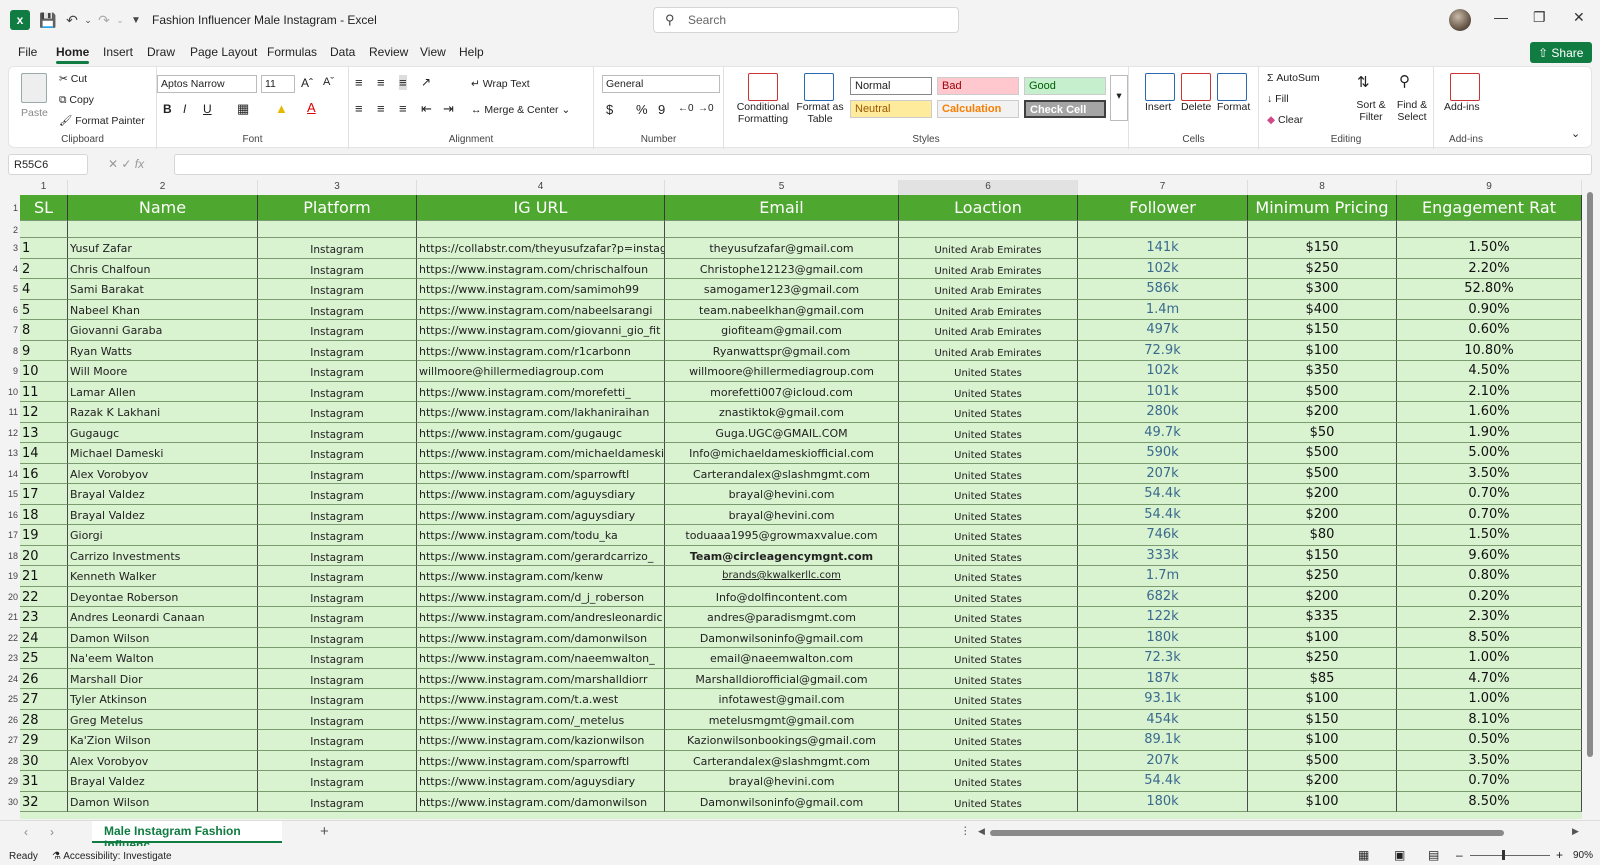 This screenshot has height=865, width=1600. Describe the element at coordinates (1322, 391) in the screenshot. I see `cell-minimum-pricing: $500` at that location.